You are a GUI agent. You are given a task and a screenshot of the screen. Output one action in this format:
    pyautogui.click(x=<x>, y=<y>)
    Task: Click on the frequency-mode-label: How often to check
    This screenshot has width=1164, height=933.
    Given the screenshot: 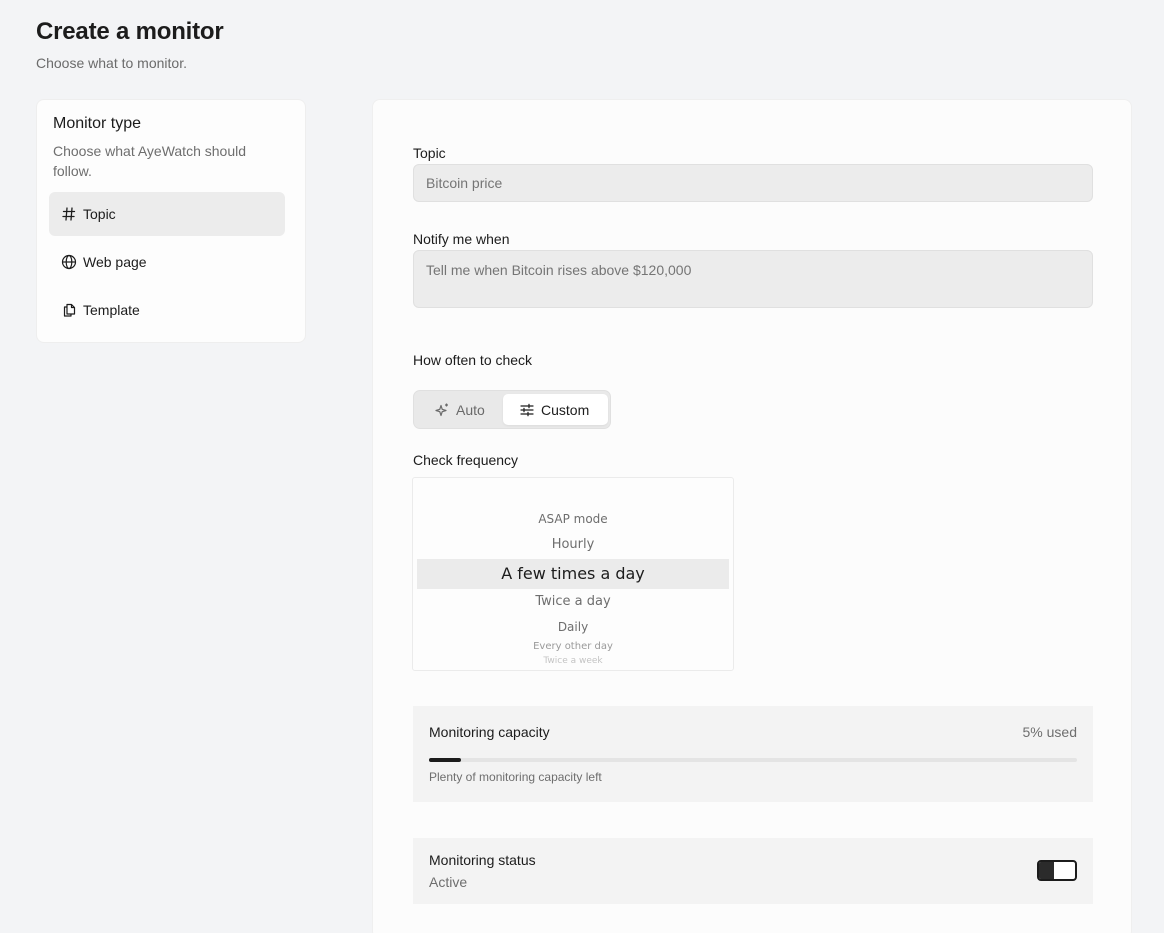 What is the action you would take?
    pyautogui.click(x=473, y=360)
    